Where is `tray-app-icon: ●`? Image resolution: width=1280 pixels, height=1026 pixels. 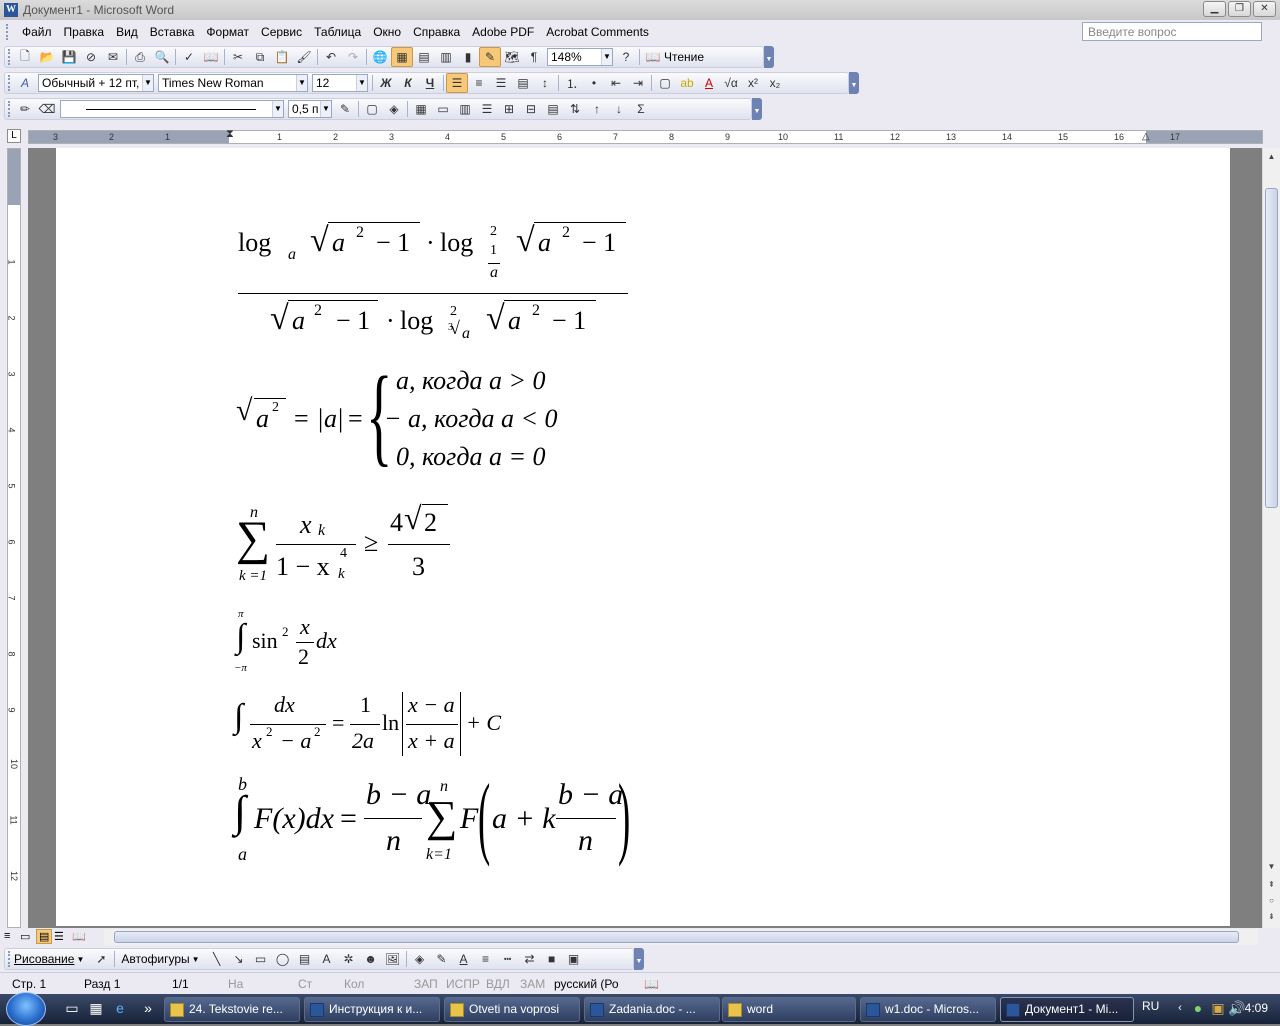
tray-app-icon: ● is located at coordinates (1198, 1008).